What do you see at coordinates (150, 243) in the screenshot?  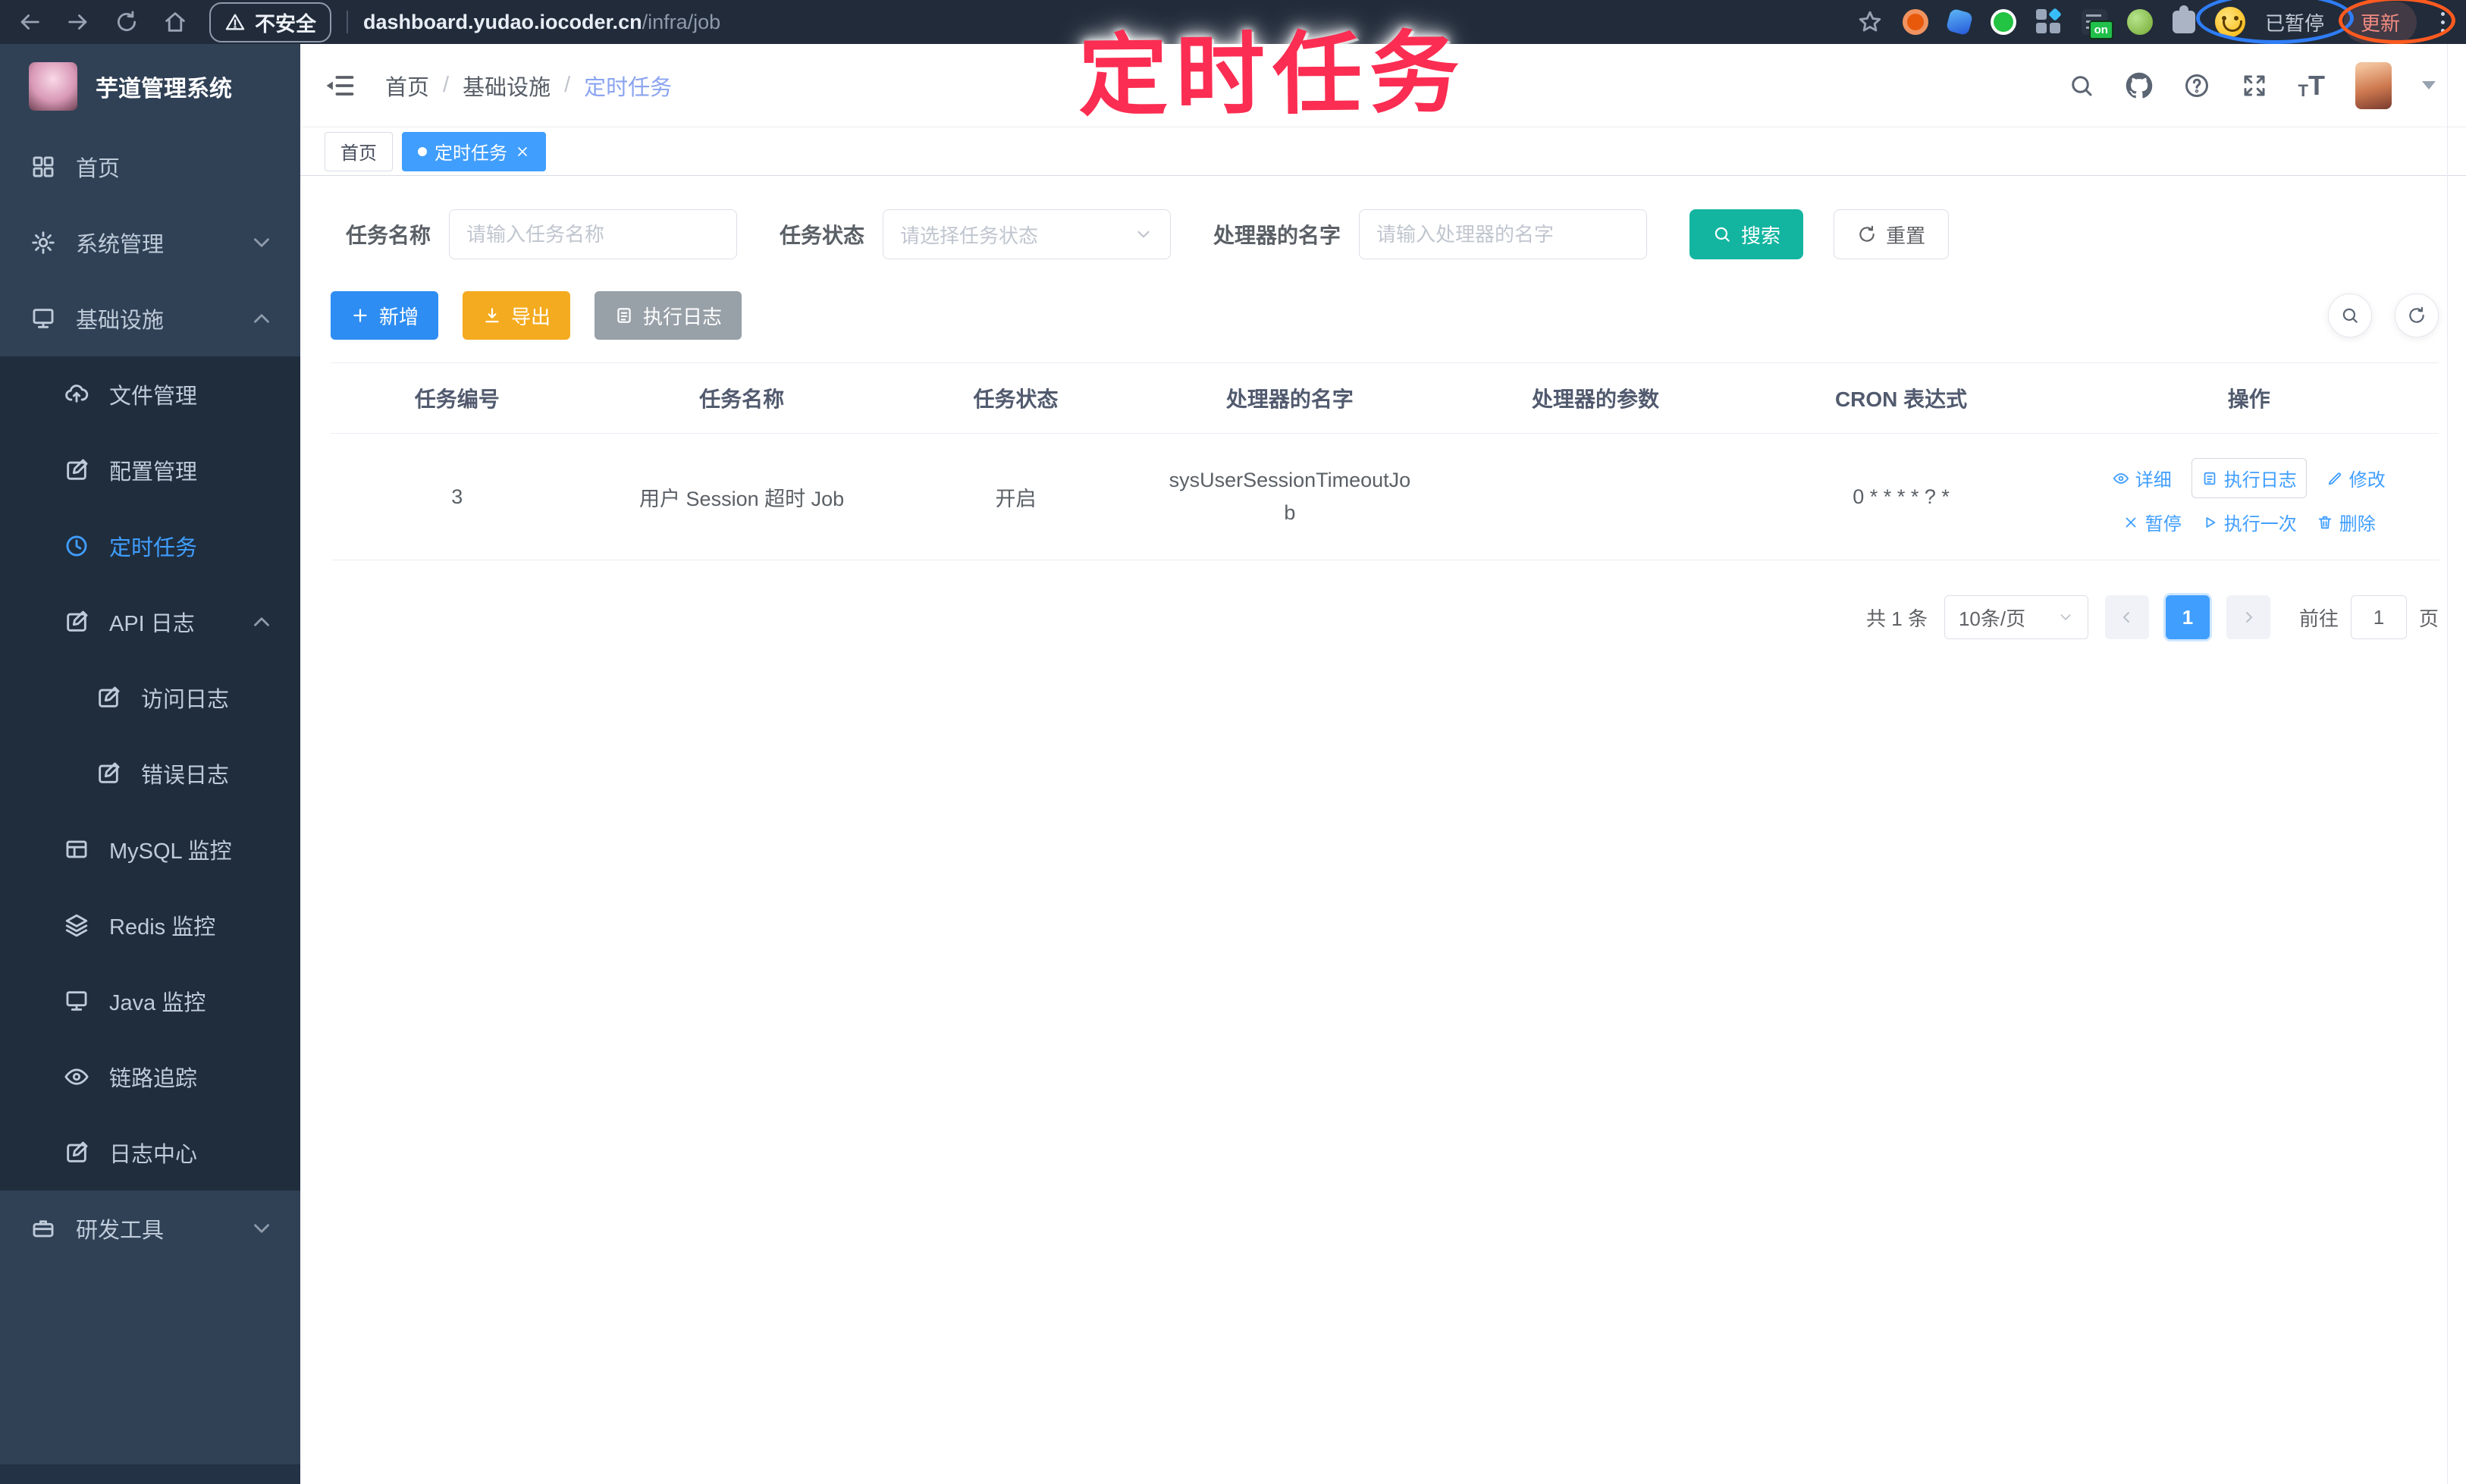 I see `sidebar-item-system-management: 系统管理` at bounding box center [150, 243].